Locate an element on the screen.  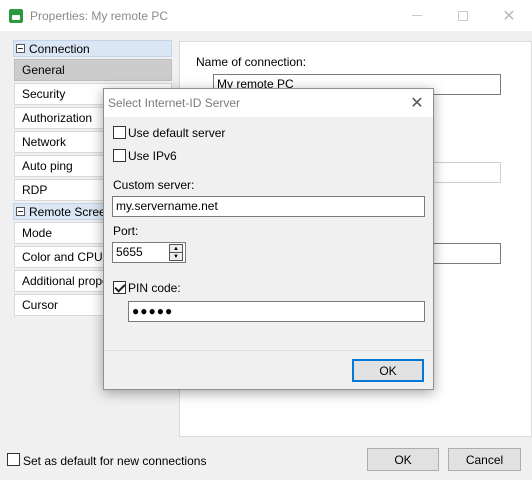
port-stepper: ▲ ▼ is located at coordinates (176, 252).